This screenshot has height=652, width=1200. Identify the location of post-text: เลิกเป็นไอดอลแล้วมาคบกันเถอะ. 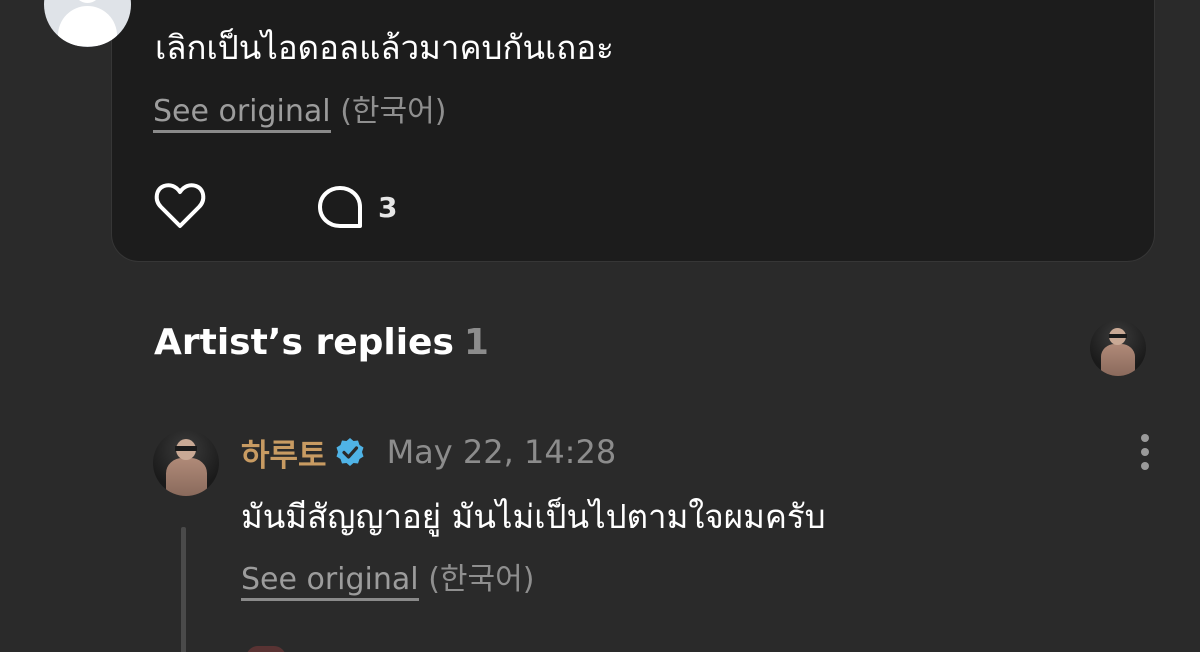
(384, 47).